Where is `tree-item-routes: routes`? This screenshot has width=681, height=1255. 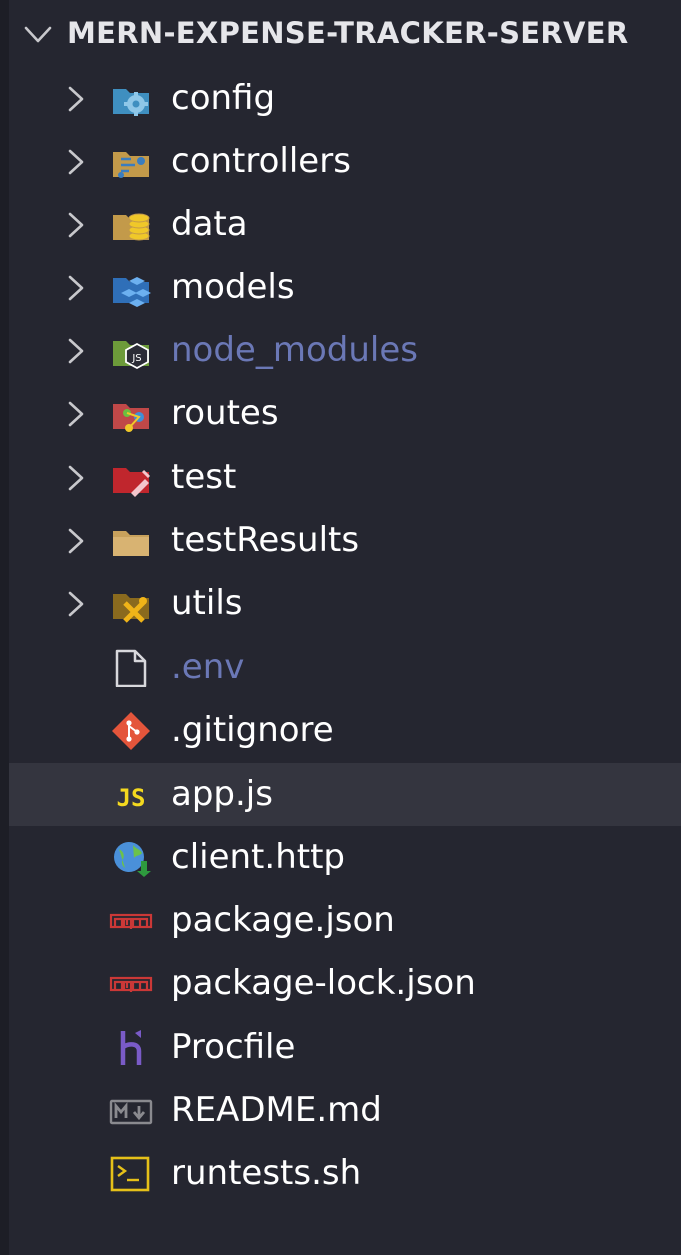 tree-item-routes: routes is located at coordinates (345, 413).